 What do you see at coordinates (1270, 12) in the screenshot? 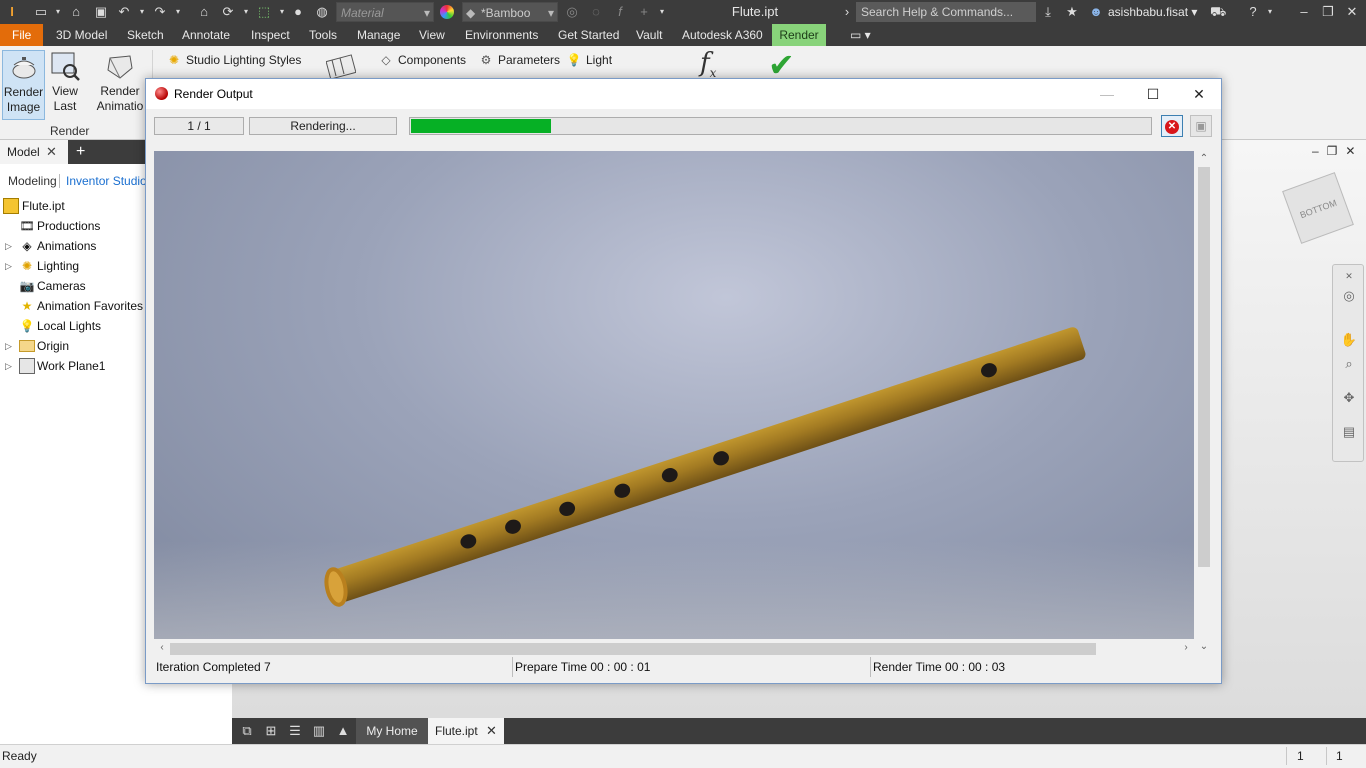
I see `help-dropdown-icon: ▾` at bounding box center [1270, 12].